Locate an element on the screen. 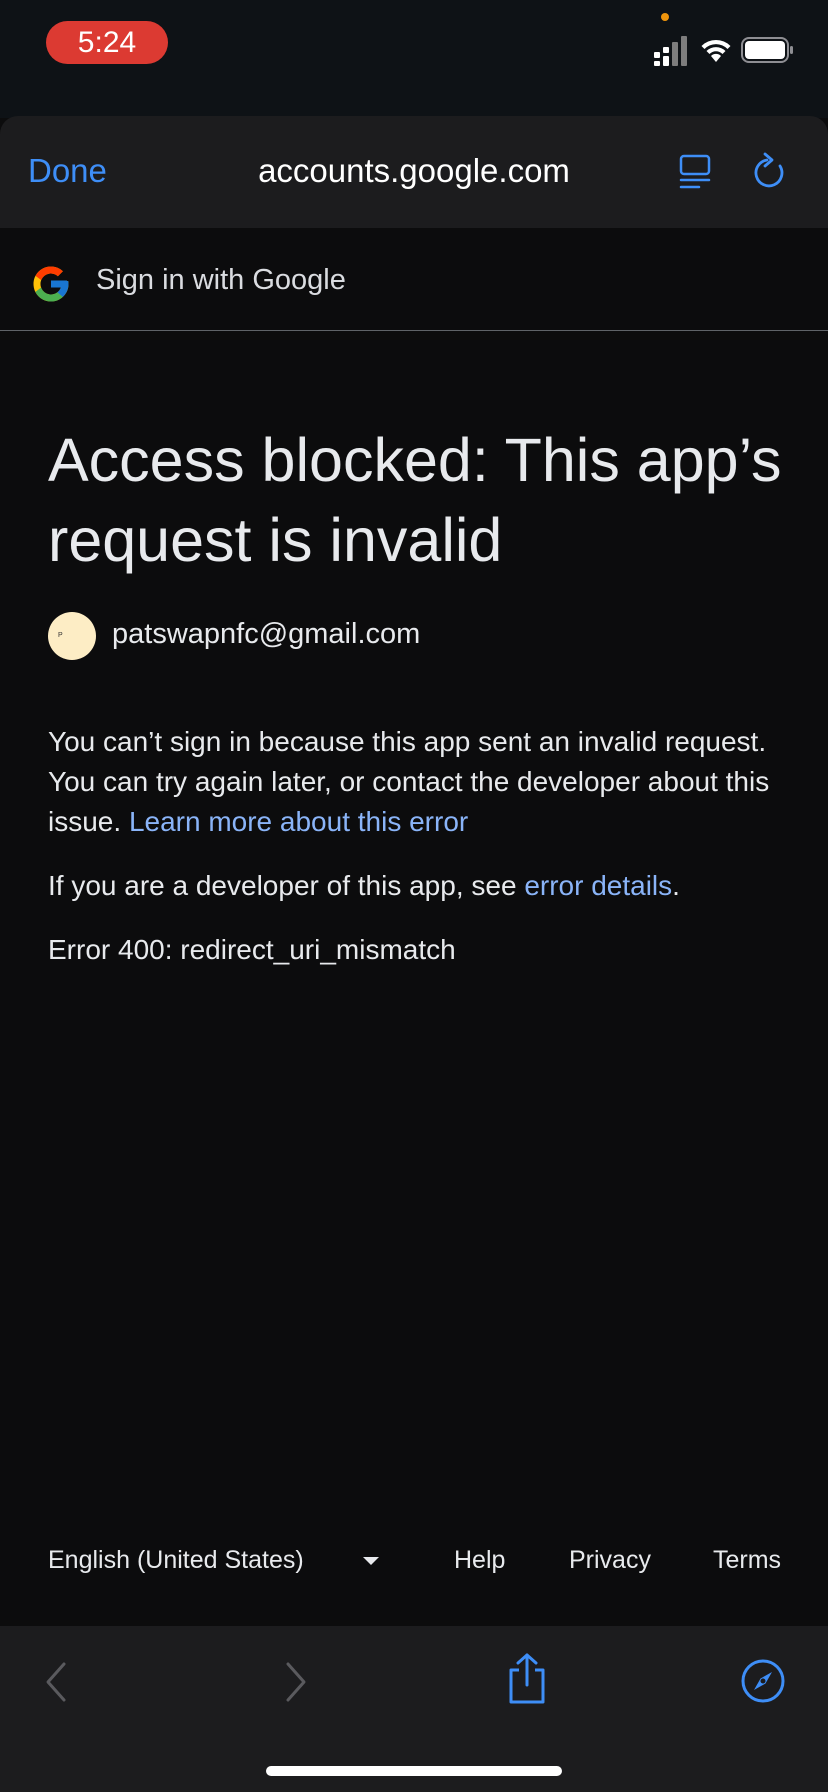 The image size is (828, 1792). account-email: patswapnfc@gmail.com is located at coordinates (266, 634).